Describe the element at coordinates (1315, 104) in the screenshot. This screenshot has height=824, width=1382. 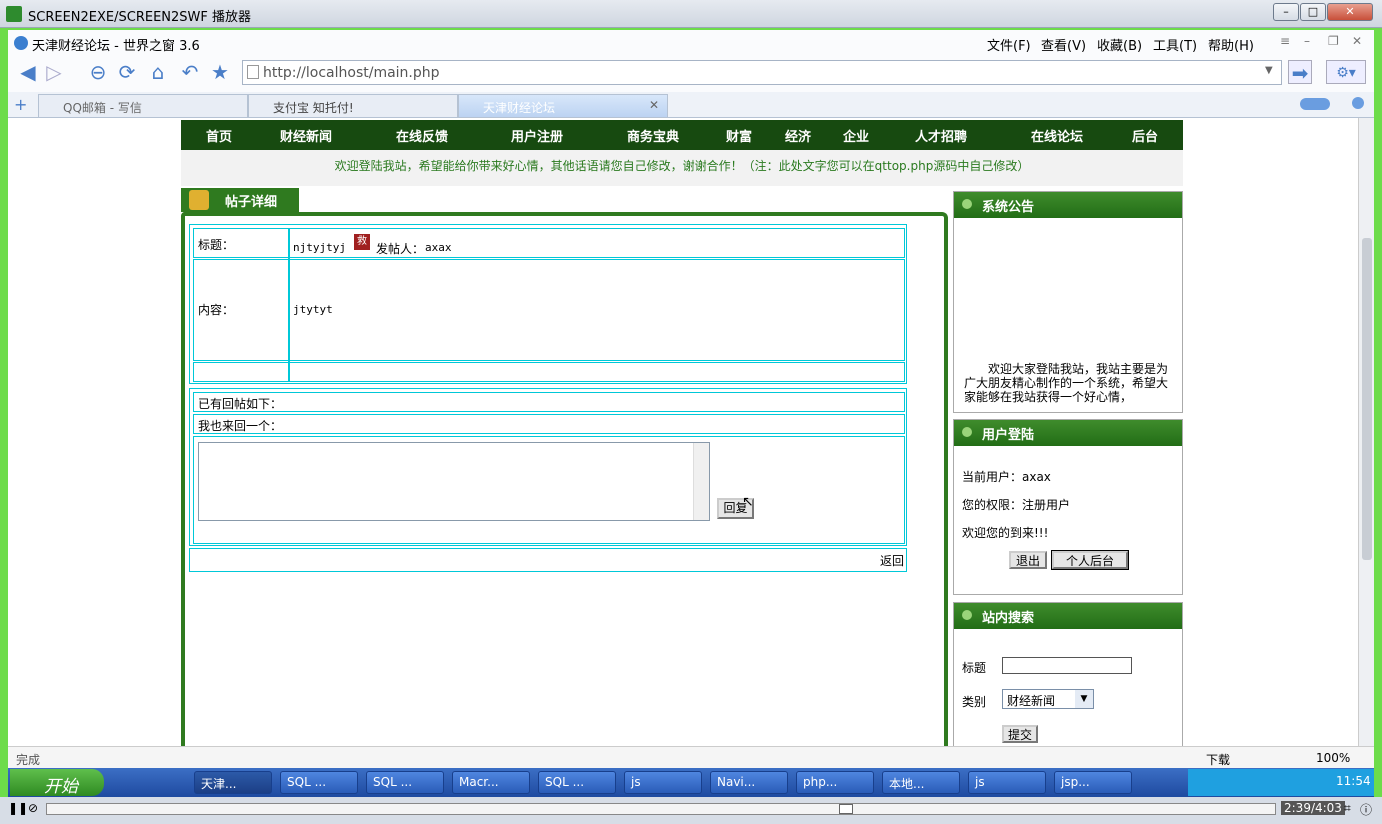
I see `tab-scroll-icon` at that location.